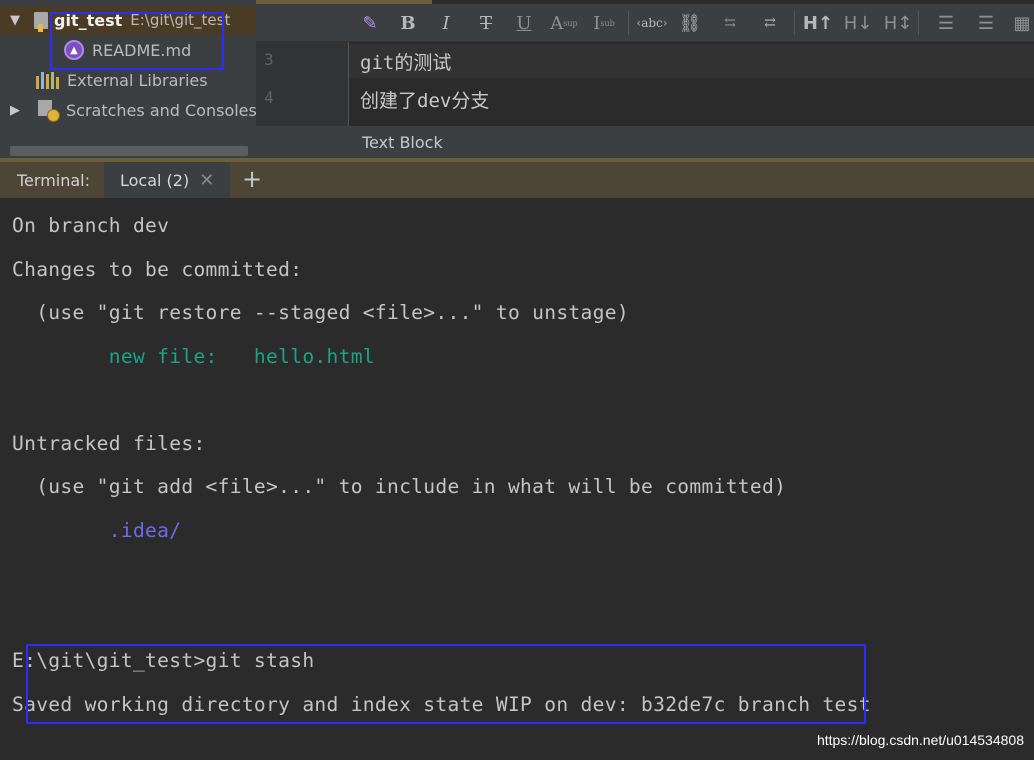 The height and width of the screenshot is (760, 1034). What do you see at coordinates (206, 180) in the screenshot?
I see `close-icon: ✕` at bounding box center [206, 180].